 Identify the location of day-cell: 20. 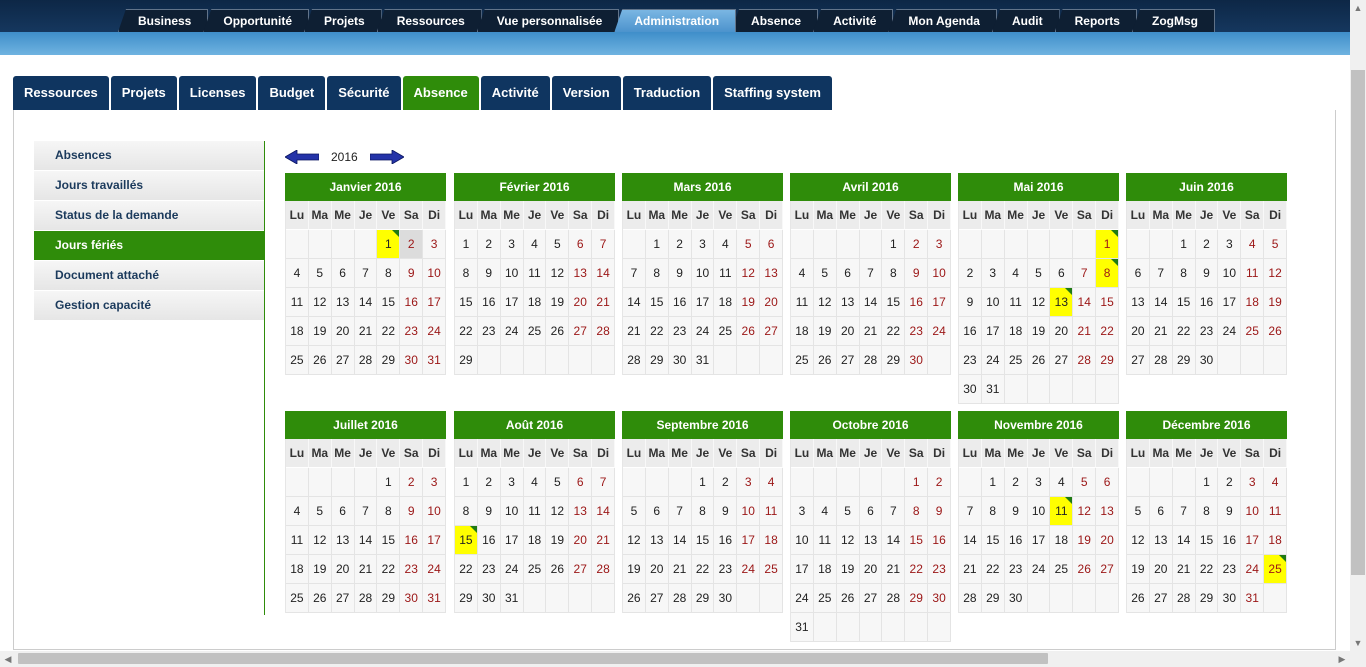
(848, 331).